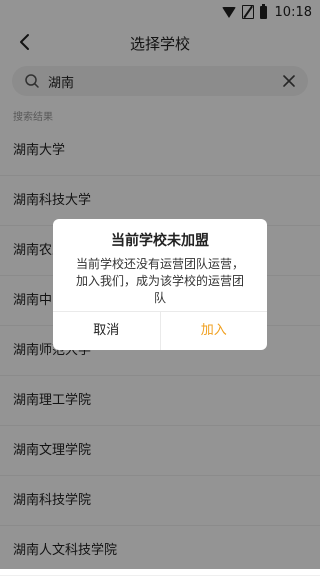  I want to click on dialog-message: 当前学校还没有运营团队运营，加入我们，成为该学校的运营团队, so click(159, 281).